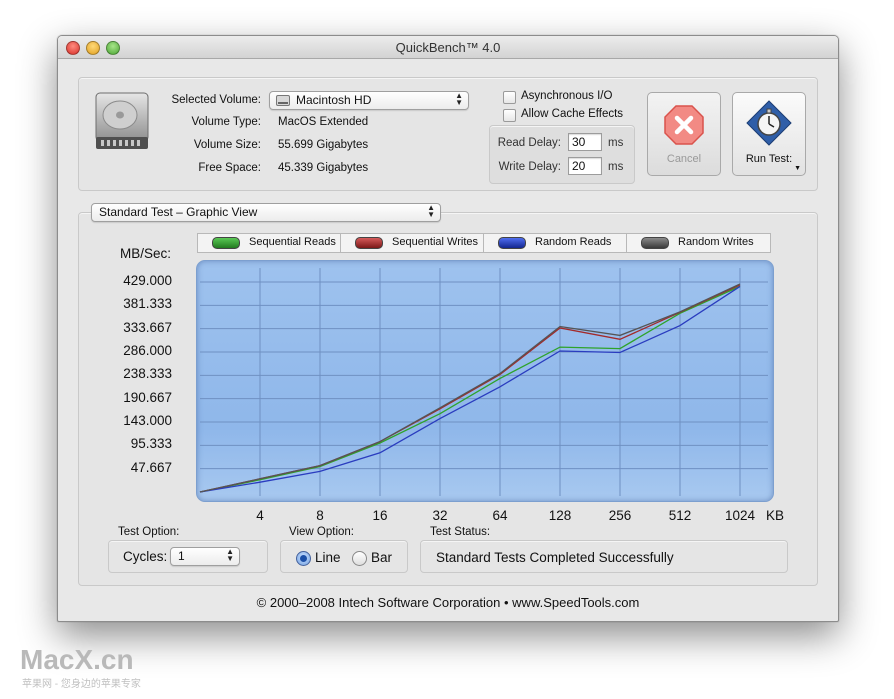 This screenshot has width=894, height=699. What do you see at coordinates (775, 515) in the screenshot?
I see `x-axis-unit: KB` at bounding box center [775, 515].